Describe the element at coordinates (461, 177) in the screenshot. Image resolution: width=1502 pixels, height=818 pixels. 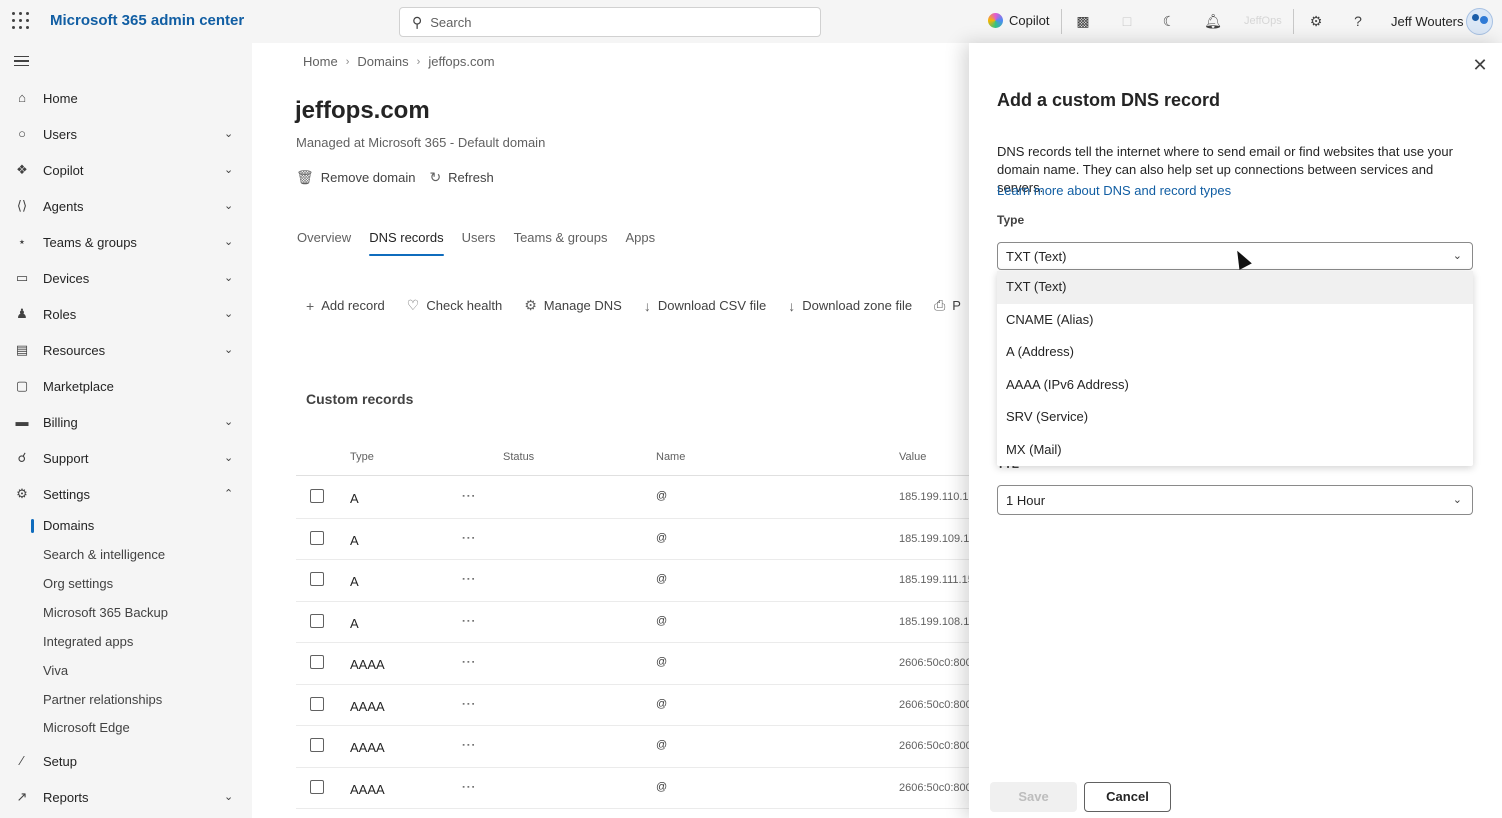
I see `refresh-button: ↻ Refresh` at that location.